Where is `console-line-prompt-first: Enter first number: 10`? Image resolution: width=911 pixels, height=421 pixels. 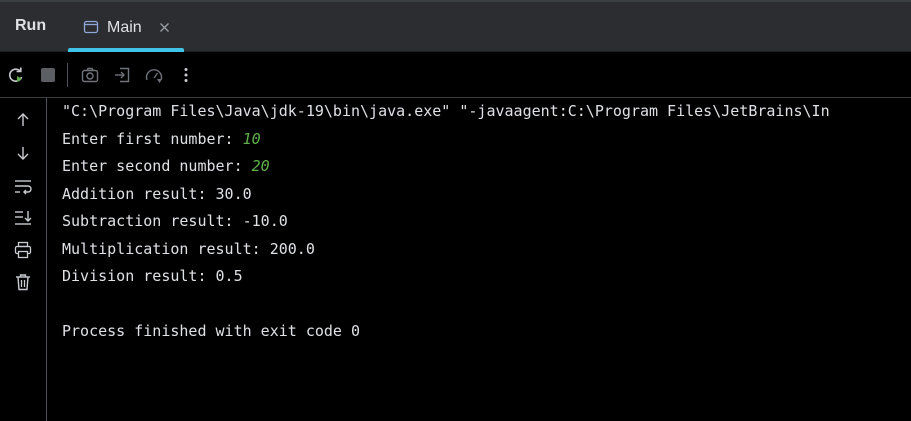 console-line-prompt-first: Enter first number: 10 is located at coordinates (161, 139).